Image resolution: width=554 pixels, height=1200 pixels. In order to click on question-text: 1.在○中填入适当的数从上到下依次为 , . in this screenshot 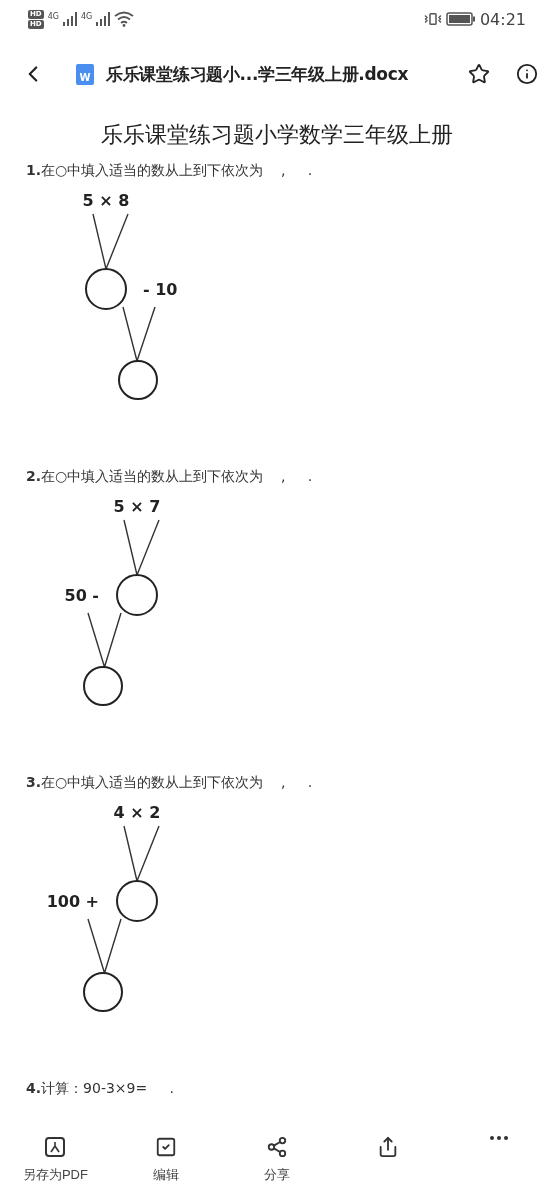, I will do `click(170, 171)`.